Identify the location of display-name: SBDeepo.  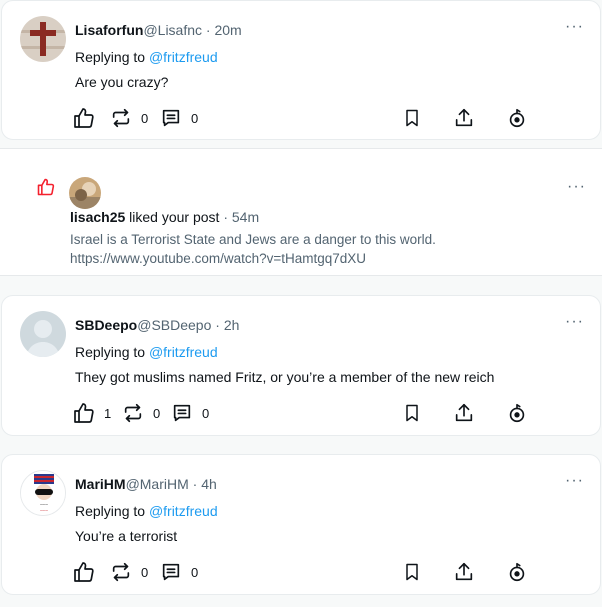
(106, 325).